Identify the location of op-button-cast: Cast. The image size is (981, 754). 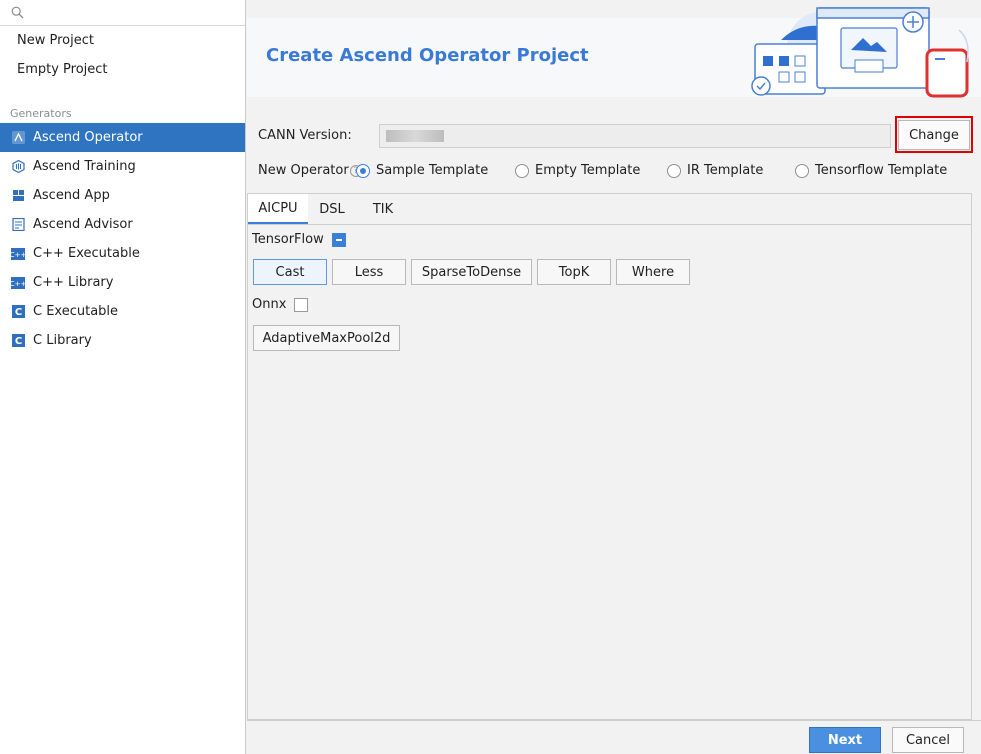
(290, 272).